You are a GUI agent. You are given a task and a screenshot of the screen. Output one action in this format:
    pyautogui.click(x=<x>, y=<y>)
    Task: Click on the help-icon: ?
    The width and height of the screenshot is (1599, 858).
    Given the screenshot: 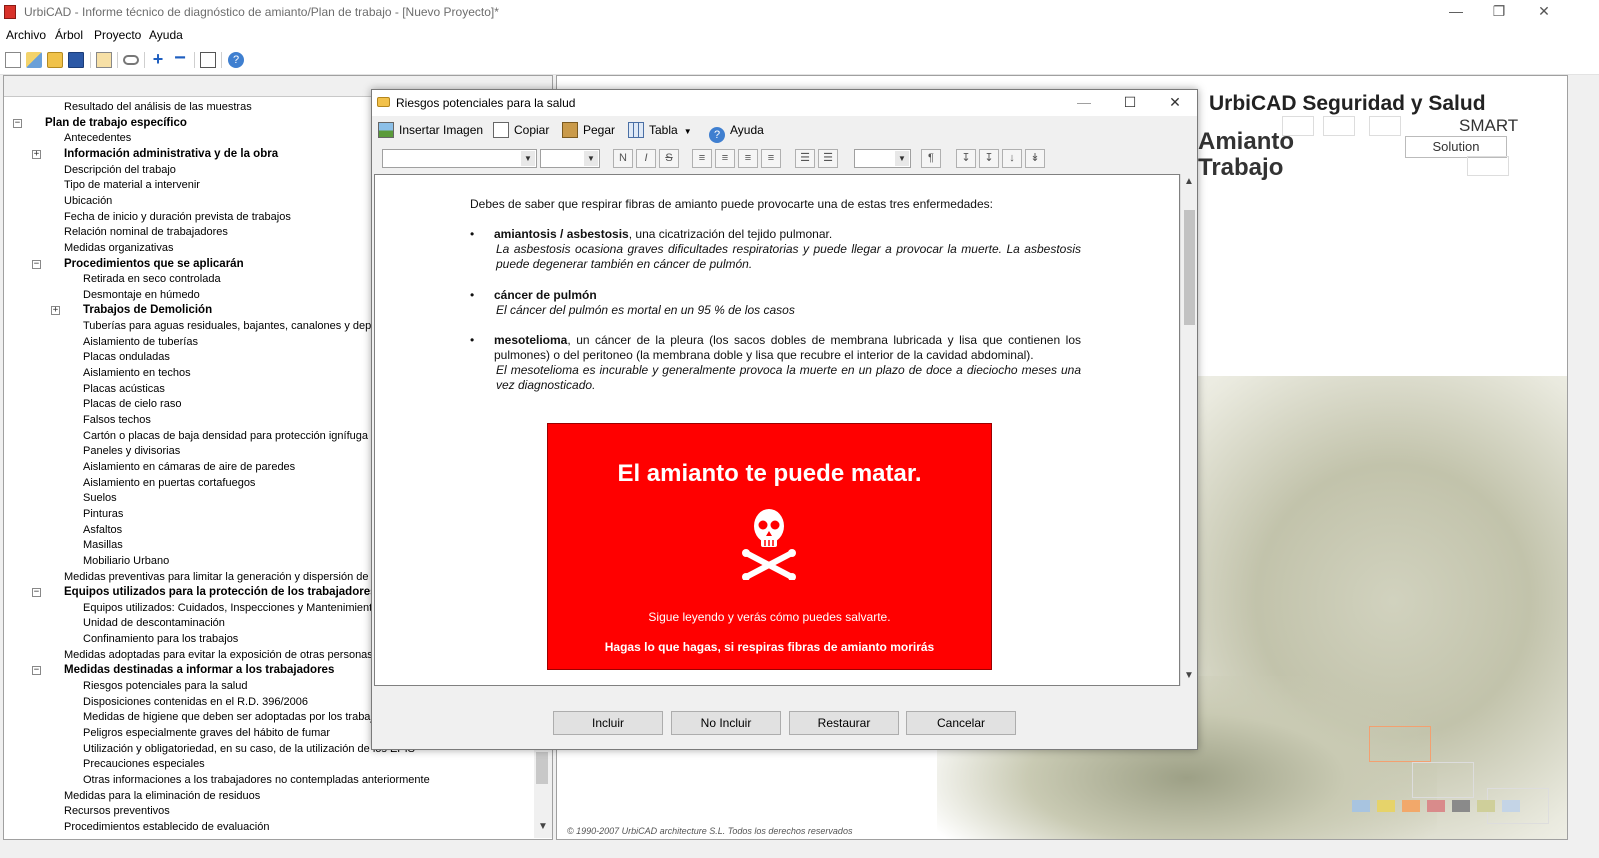 What is the action you would take?
    pyautogui.click(x=236, y=60)
    